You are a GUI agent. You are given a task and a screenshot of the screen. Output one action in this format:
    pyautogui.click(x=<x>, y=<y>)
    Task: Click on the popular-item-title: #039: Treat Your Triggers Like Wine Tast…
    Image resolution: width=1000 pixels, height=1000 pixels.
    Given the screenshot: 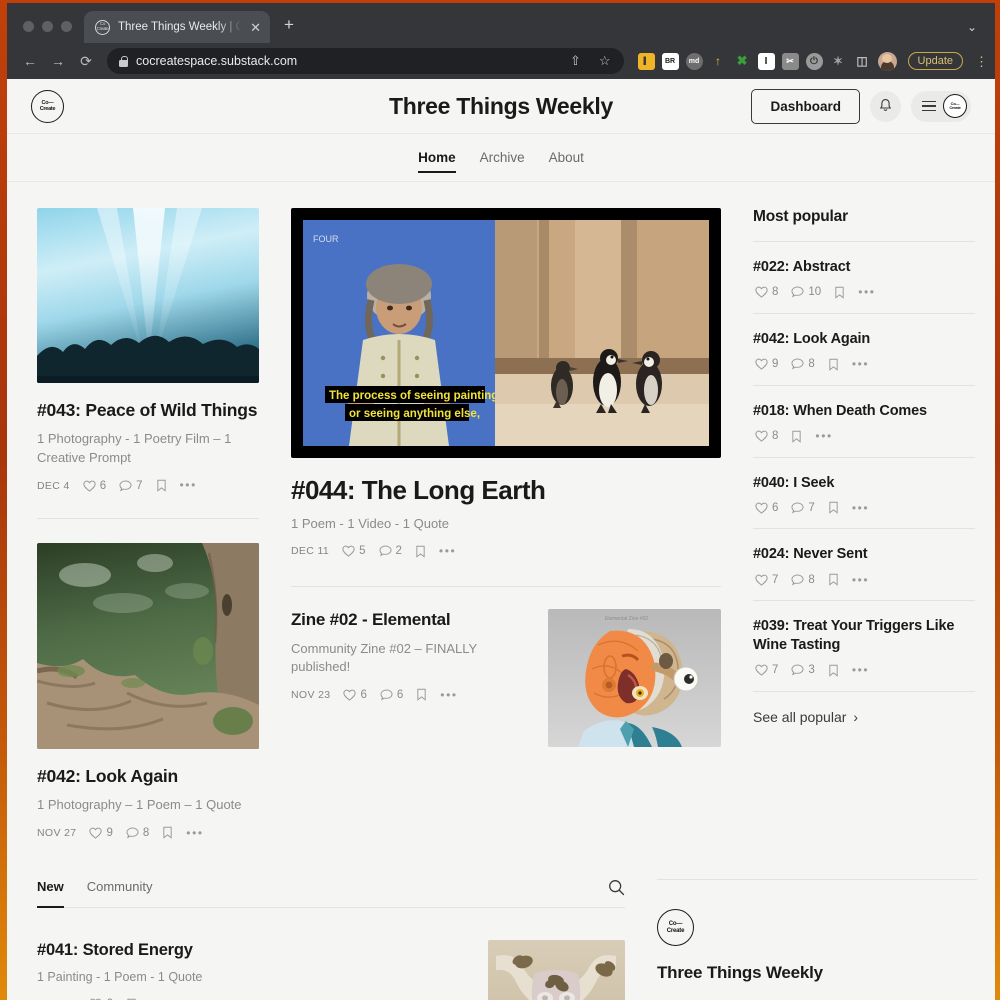 What is the action you would take?
    pyautogui.click(x=864, y=636)
    